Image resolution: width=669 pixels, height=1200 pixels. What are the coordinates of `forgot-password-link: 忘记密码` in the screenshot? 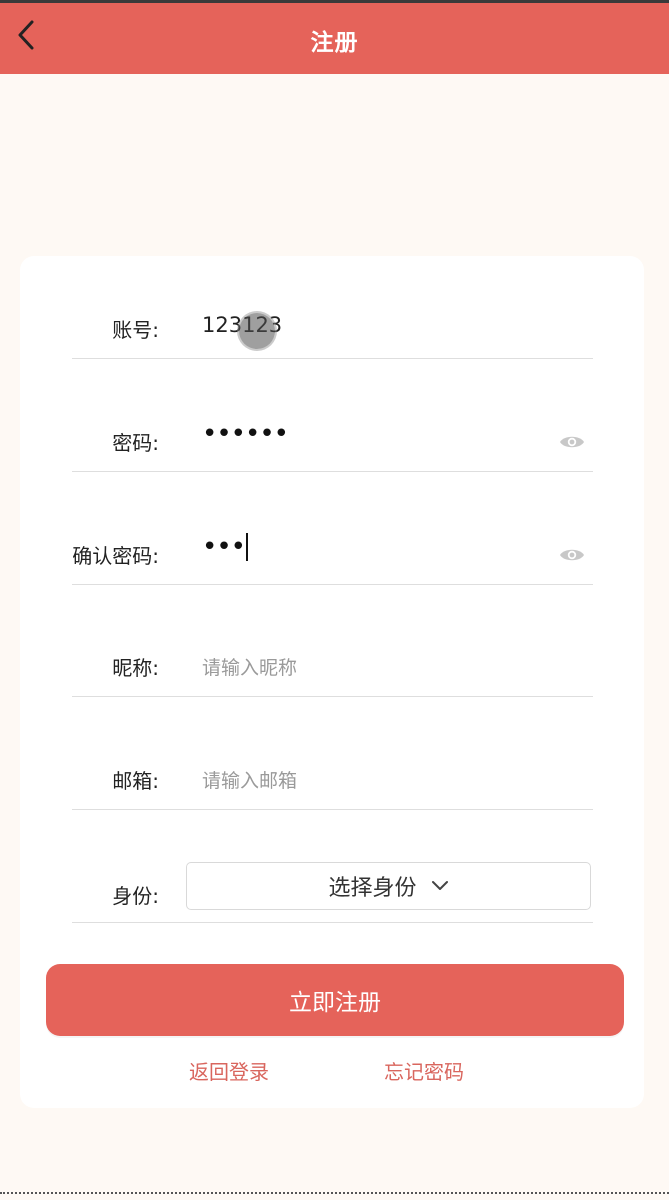 It's located at (424, 1070).